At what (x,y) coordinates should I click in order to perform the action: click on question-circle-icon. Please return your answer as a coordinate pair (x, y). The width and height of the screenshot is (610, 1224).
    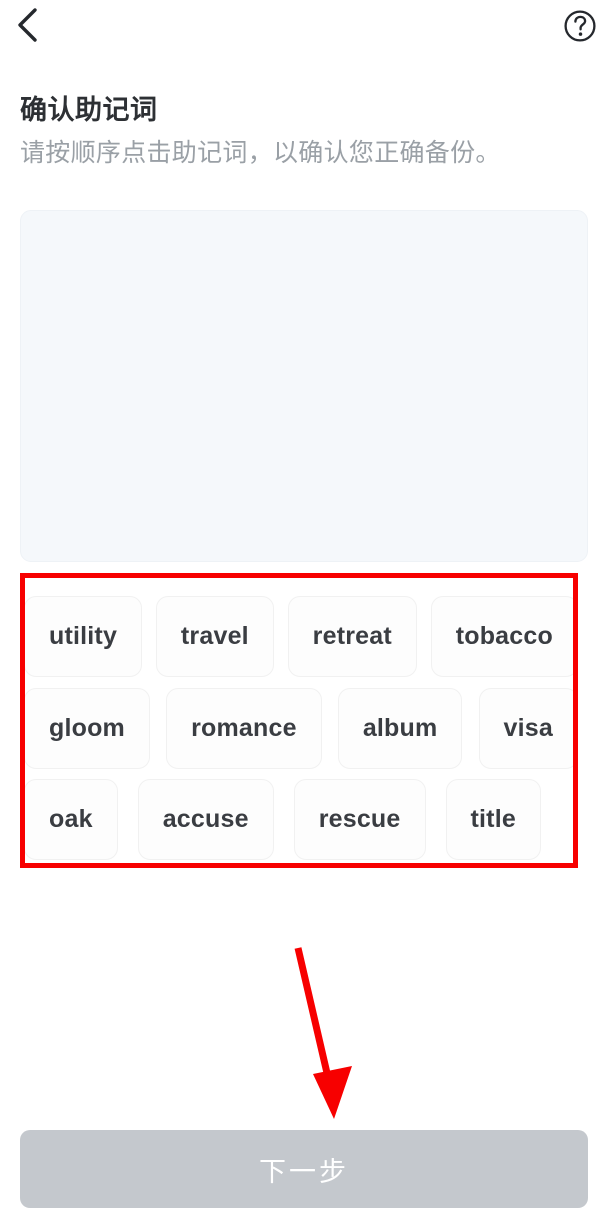
    Looking at the image, I should click on (580, 28).